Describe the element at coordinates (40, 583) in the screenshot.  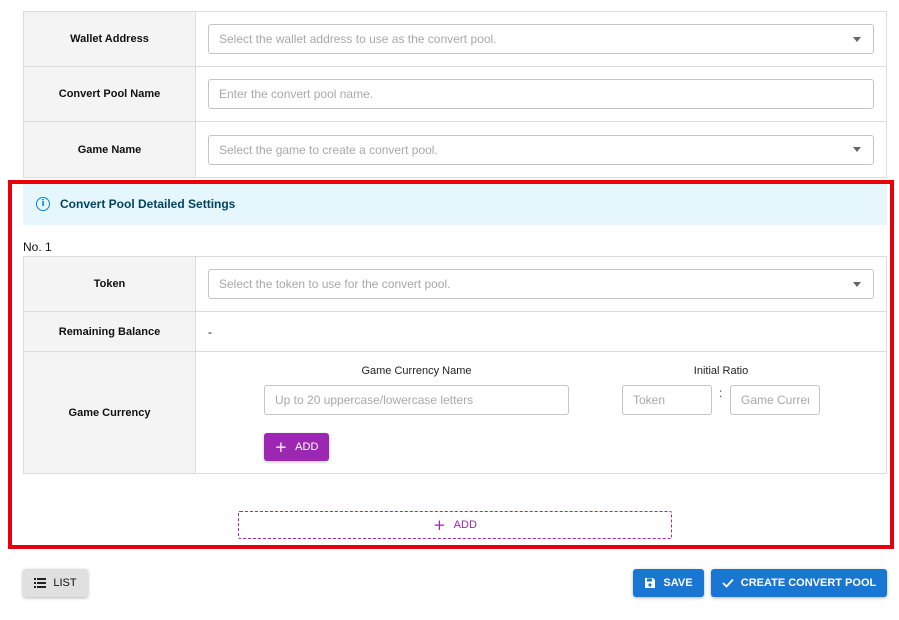
I see `list-icon` at that location.